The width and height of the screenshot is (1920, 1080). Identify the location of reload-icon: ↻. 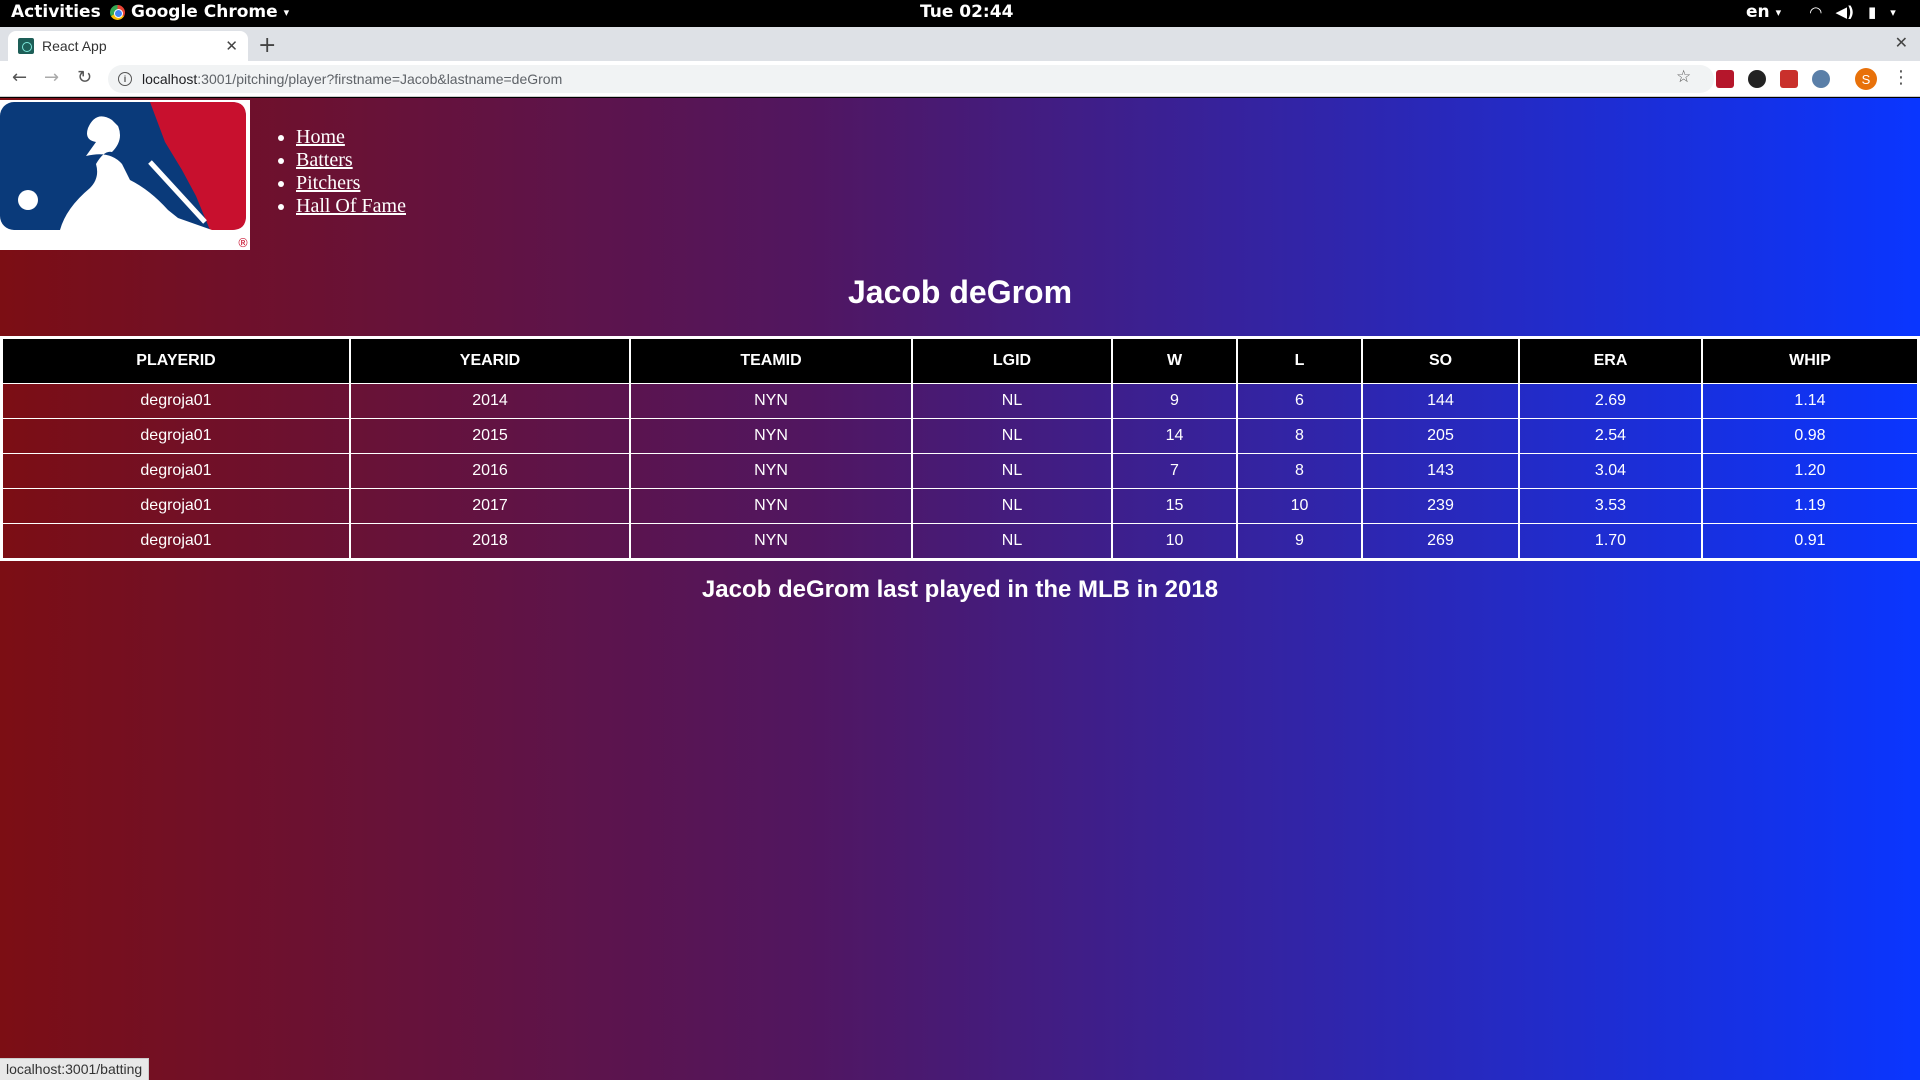
(84, 77).